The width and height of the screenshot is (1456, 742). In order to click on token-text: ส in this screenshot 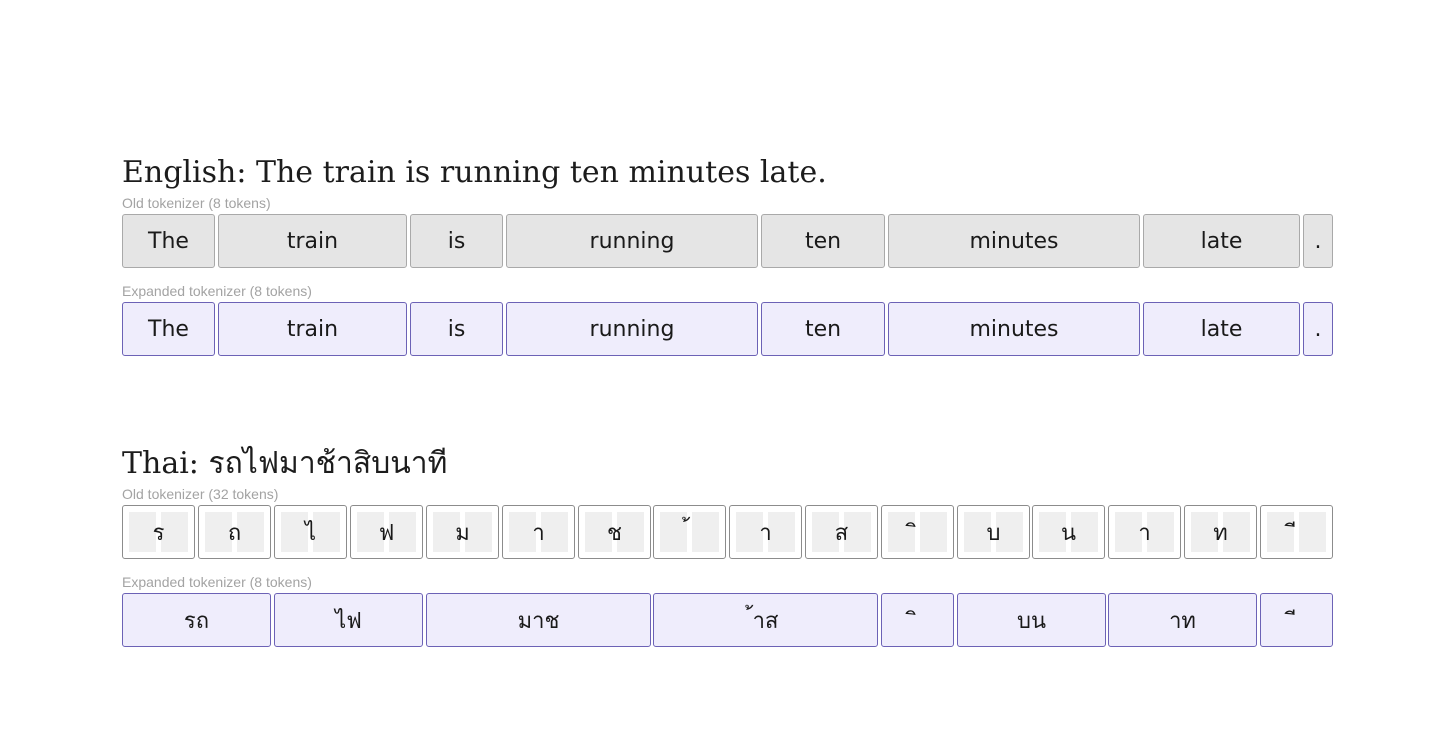, I will do `click(841, 533)`.